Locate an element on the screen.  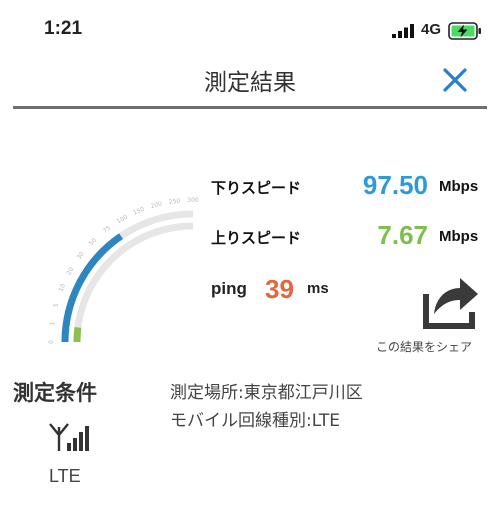
gauge-tick-label: 0 is located at coordinates (51, 342).